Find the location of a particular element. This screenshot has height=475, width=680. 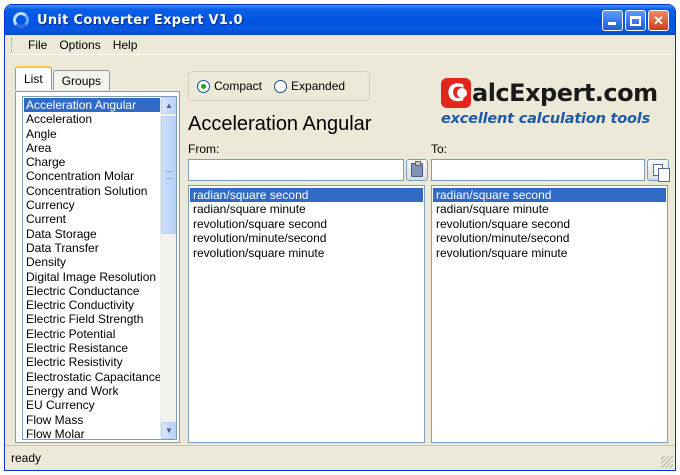

logo-wordmark: C alcExpert.com is located at coordinates (556, 93).